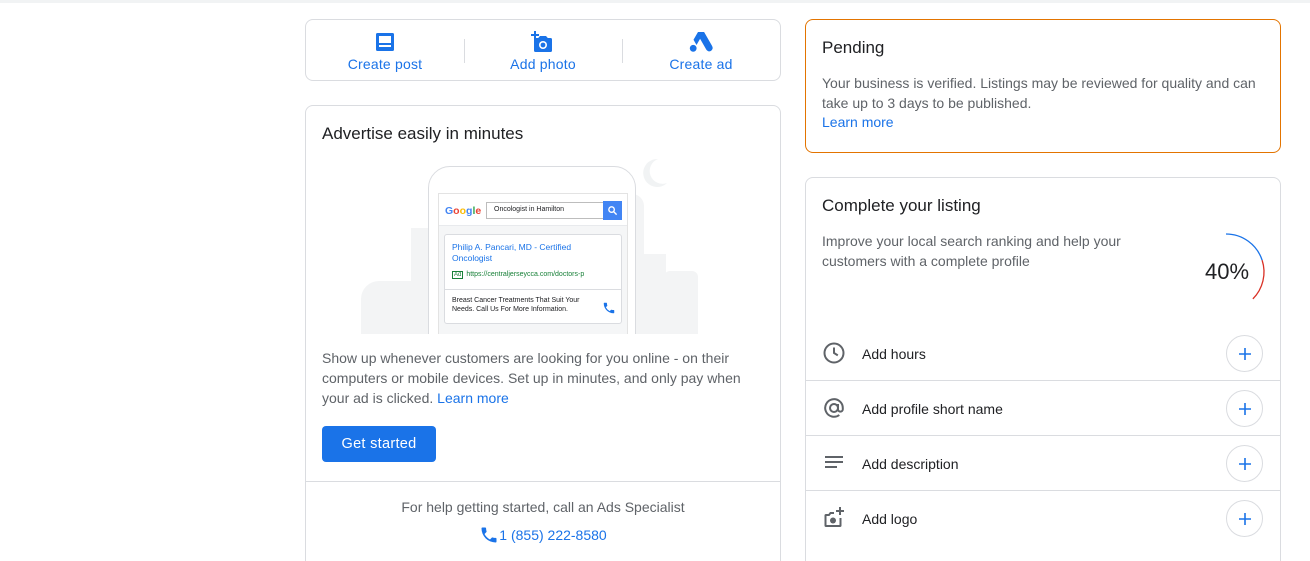 This screenshot has height=561, width=1310. I want to click on mock-phone-icon, so click(609, 308).